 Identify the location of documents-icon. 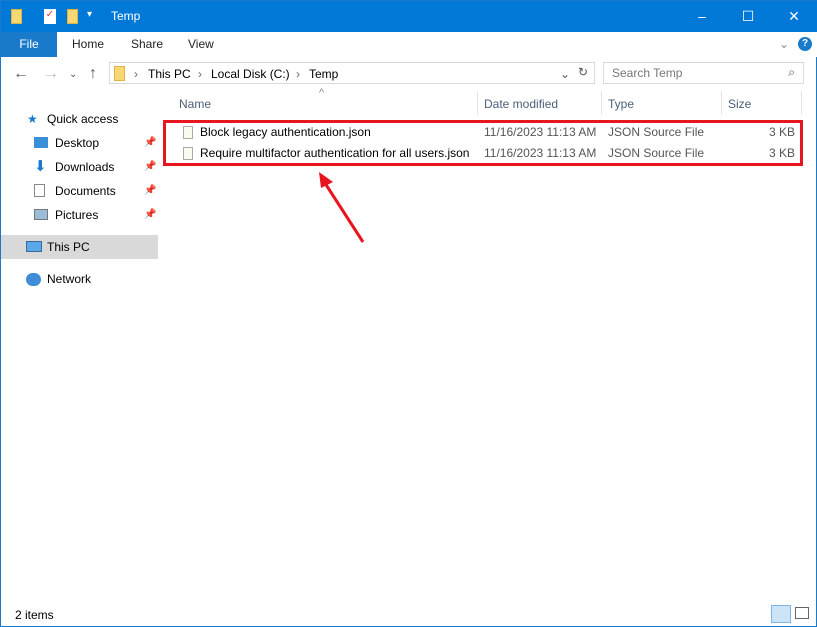
(39, 190).